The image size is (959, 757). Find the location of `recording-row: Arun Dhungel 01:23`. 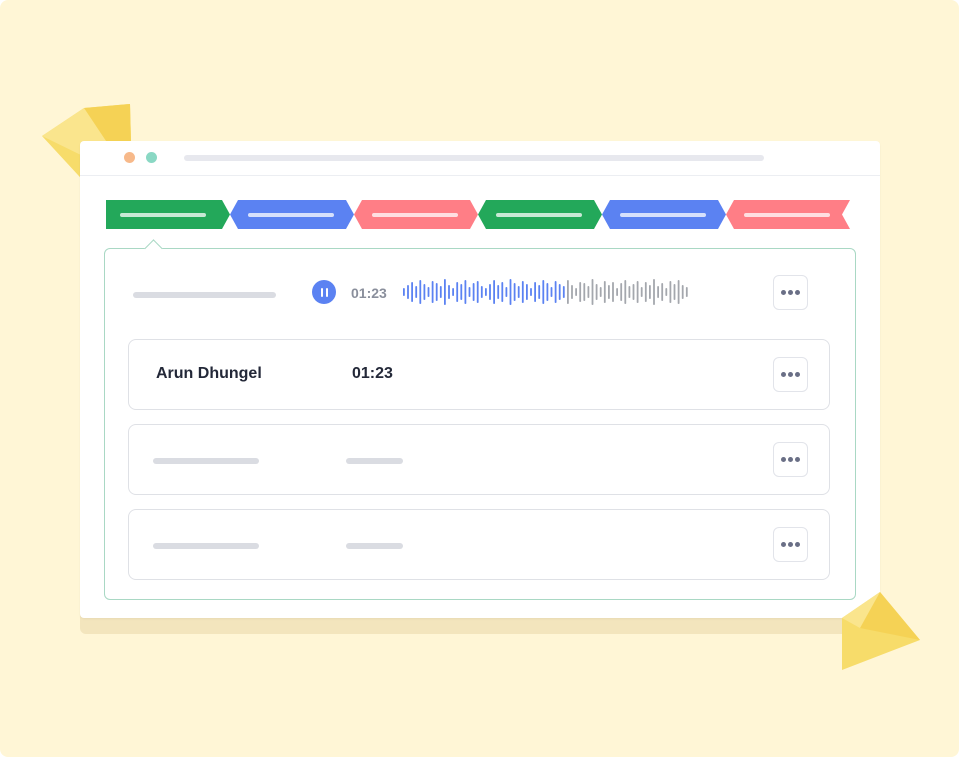

recording-row: Arun Dhungel 01:23 is located at coordinates (479, 374).